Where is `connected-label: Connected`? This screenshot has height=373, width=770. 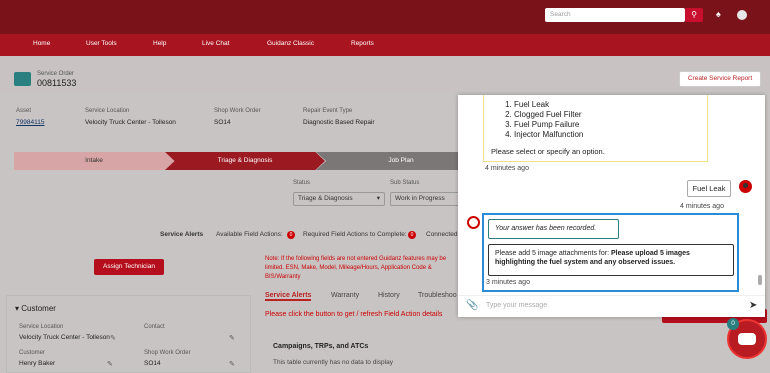
connected-label: Connected is located at coordinates (442, 234).